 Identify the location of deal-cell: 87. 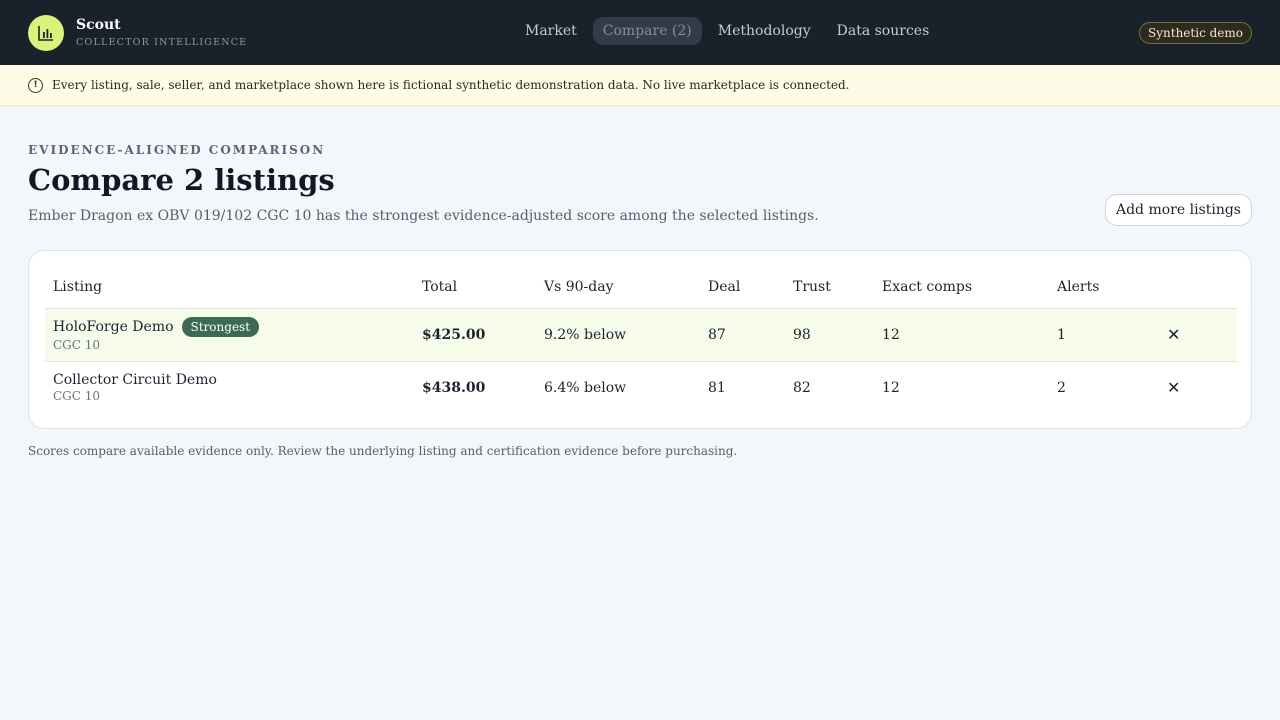
(742, 335).